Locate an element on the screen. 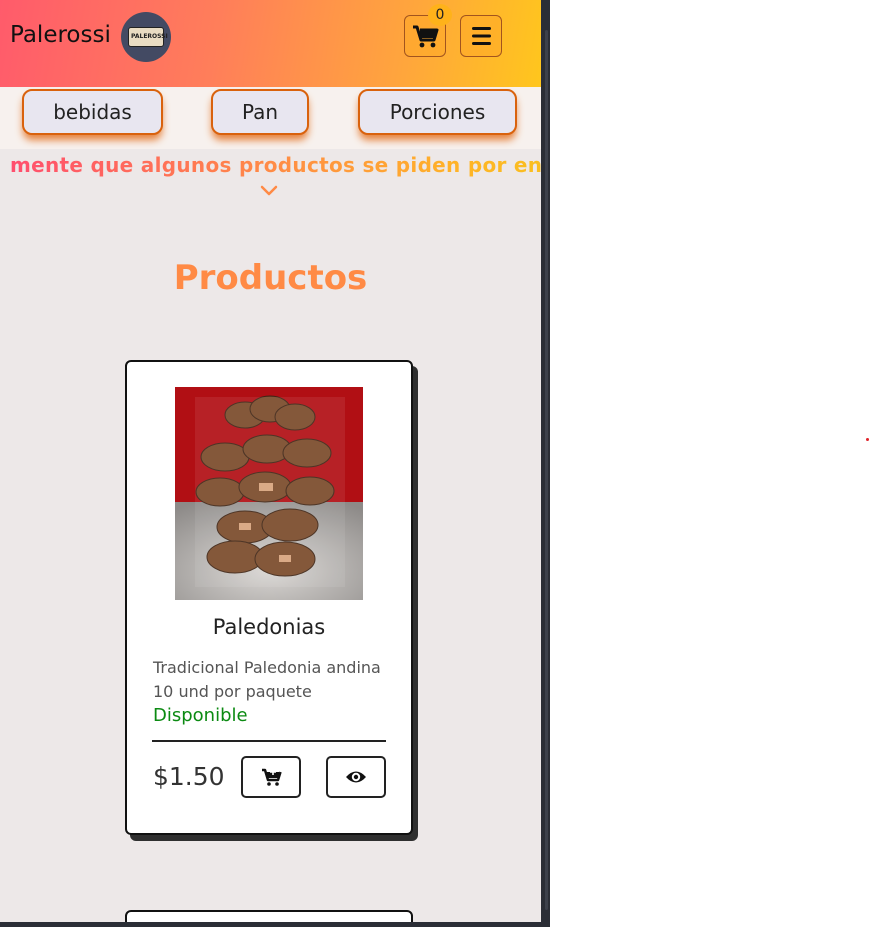 Image resolution: width=870 pixels, height=927 pixels. product-card is located at coordinates (269, 916).